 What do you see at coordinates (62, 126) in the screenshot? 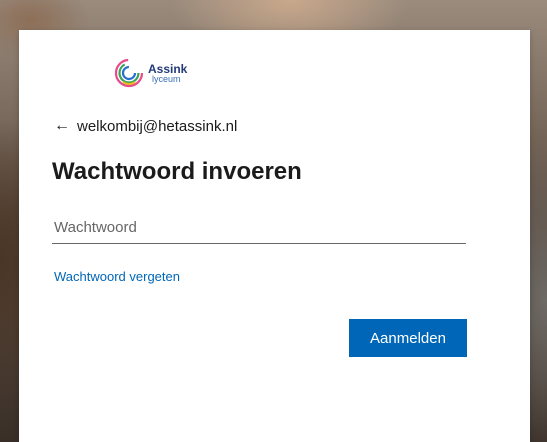
I see `back-arrow-icon: ←` at bounding box center [62, 126].